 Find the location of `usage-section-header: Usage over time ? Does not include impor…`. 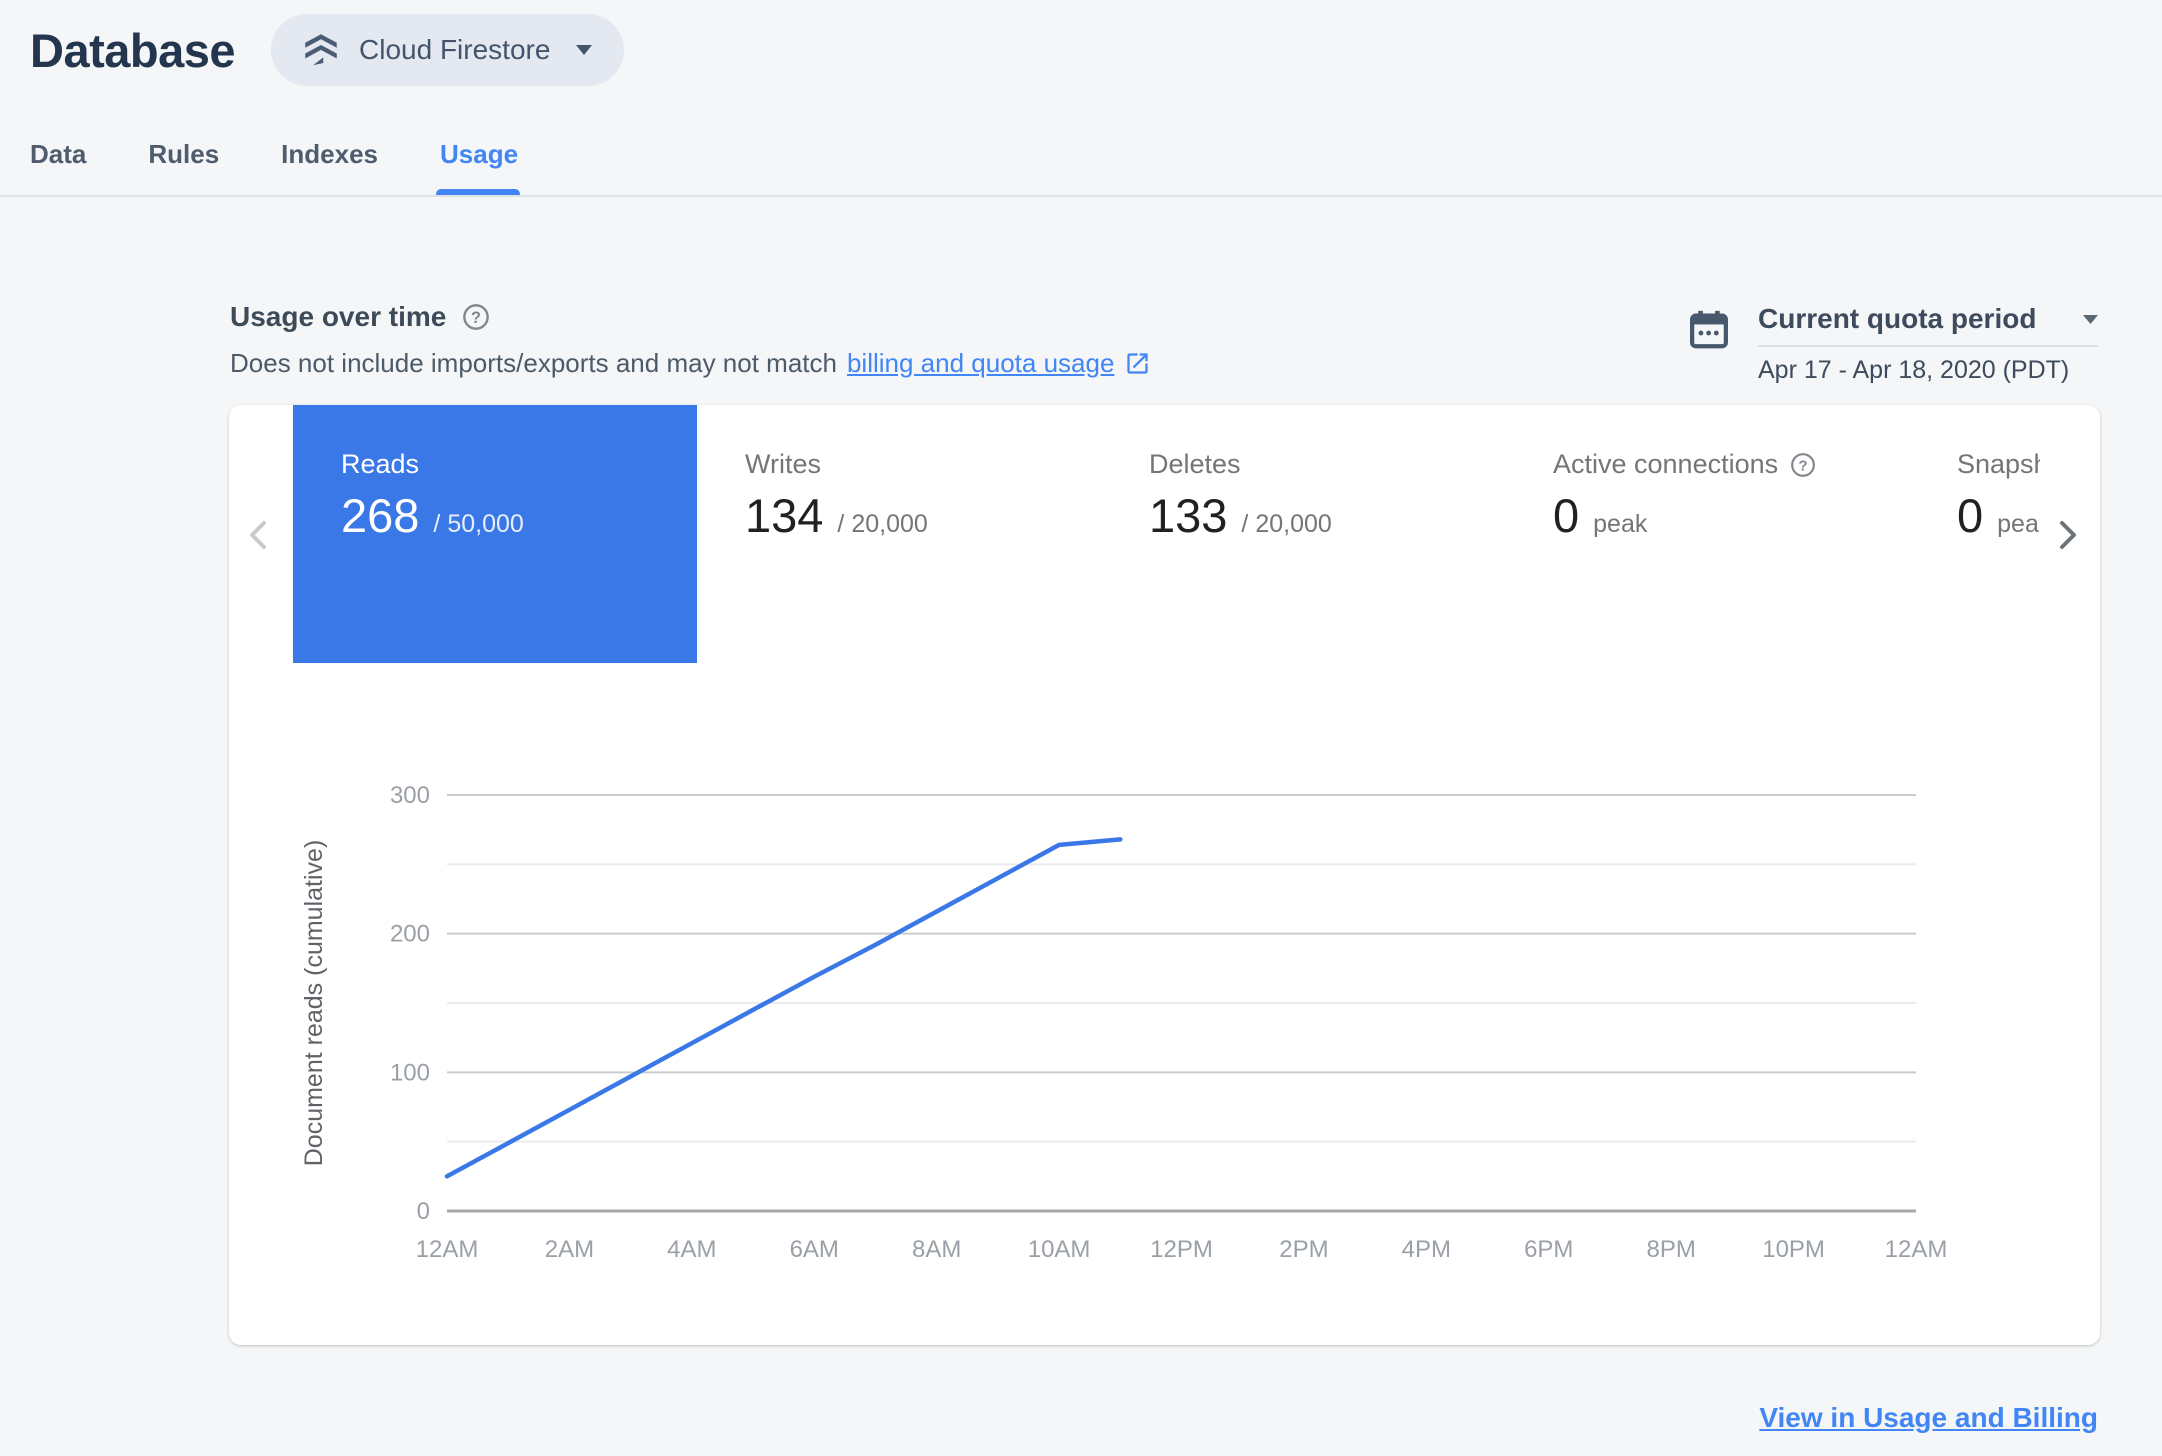

usage-section-header: Usage over time ? Does not include impor… is located at coordinates (690, 340).